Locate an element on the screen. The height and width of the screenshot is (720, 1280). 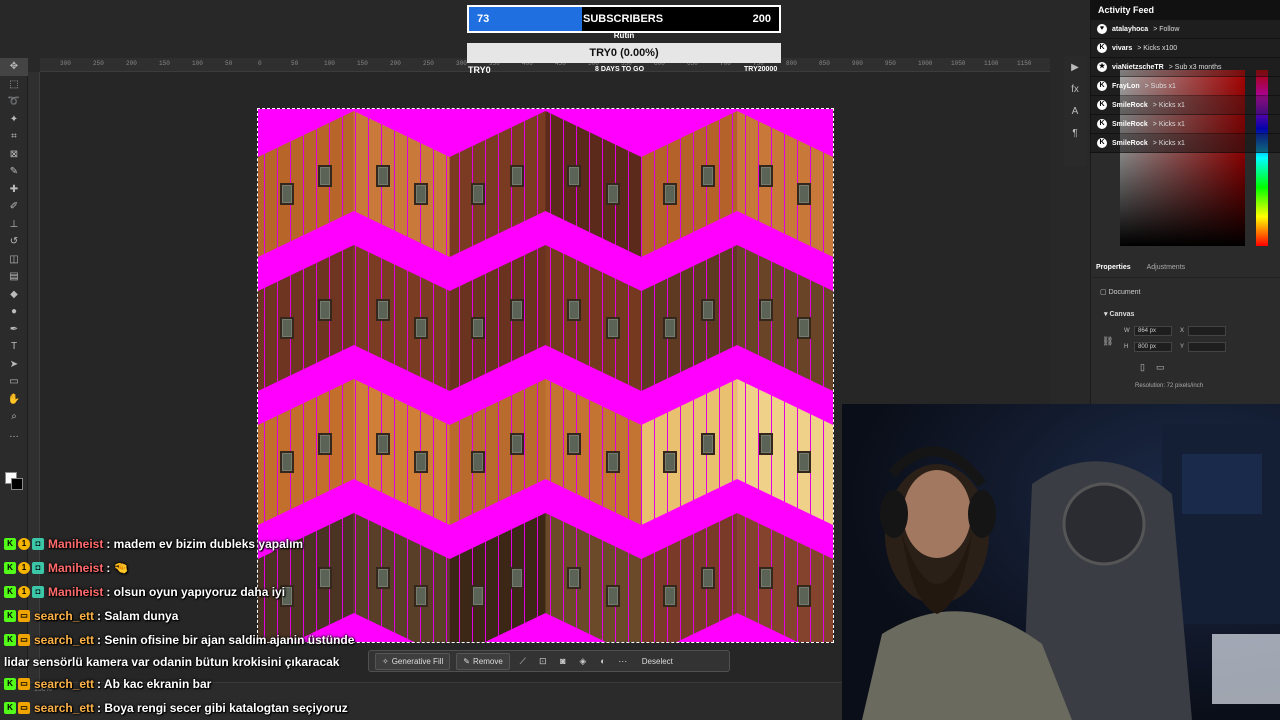
canvas-section-header: ▾ Canvas is located at coordinates (1119, 314).